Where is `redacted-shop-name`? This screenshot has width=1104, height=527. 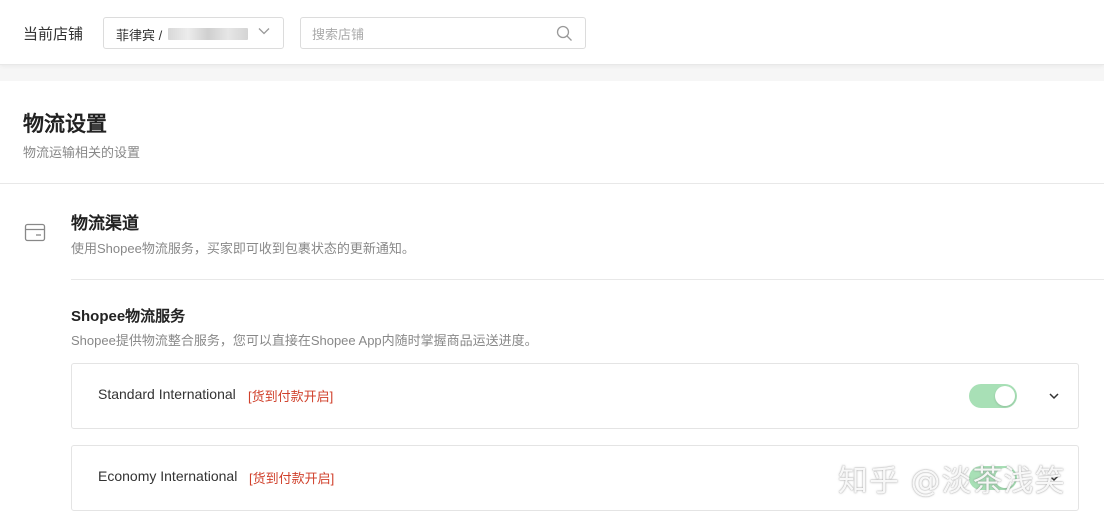
redacted-shop-name is located at coordinates (208, 34).